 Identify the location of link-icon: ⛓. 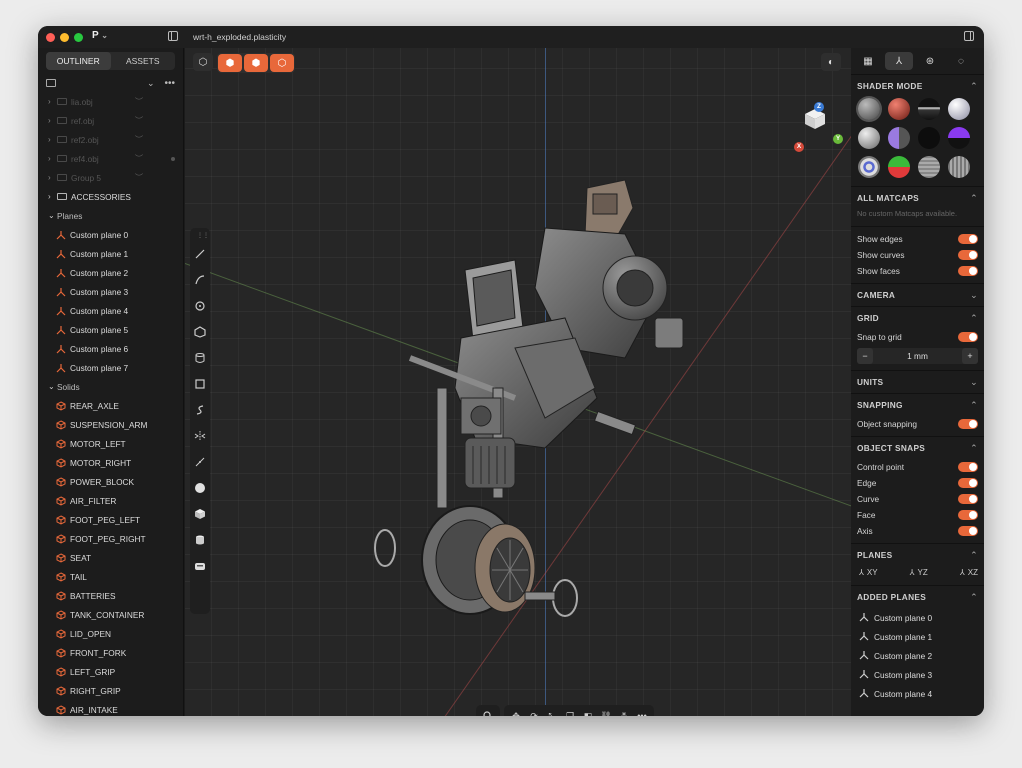
(606, 713).